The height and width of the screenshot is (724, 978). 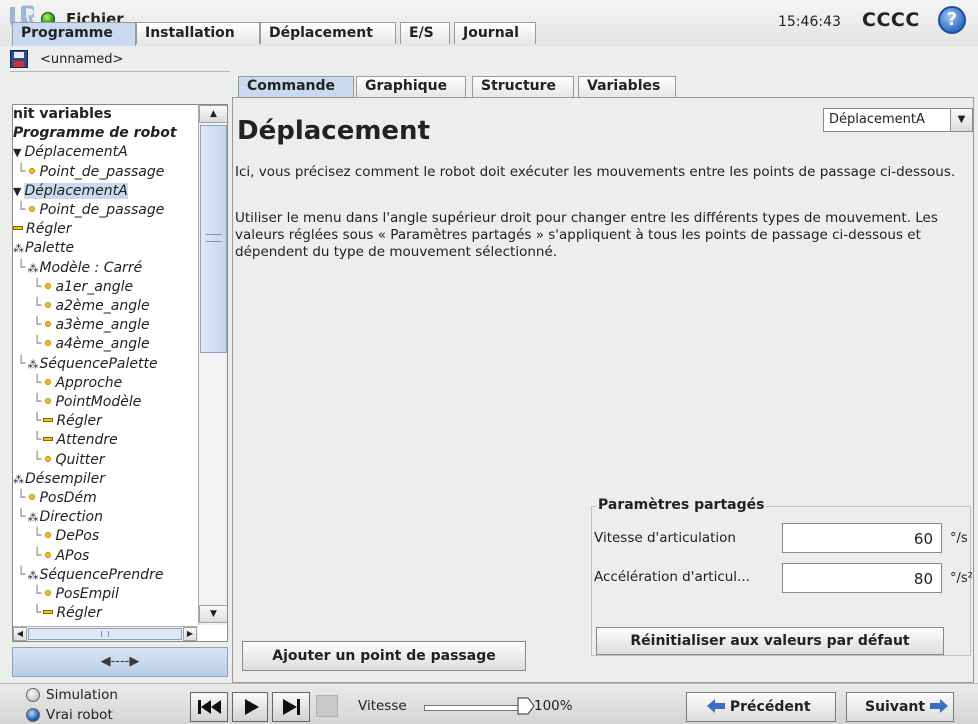 I want to click on scroll-right-icon: ▶, so click(x=190, y=634).